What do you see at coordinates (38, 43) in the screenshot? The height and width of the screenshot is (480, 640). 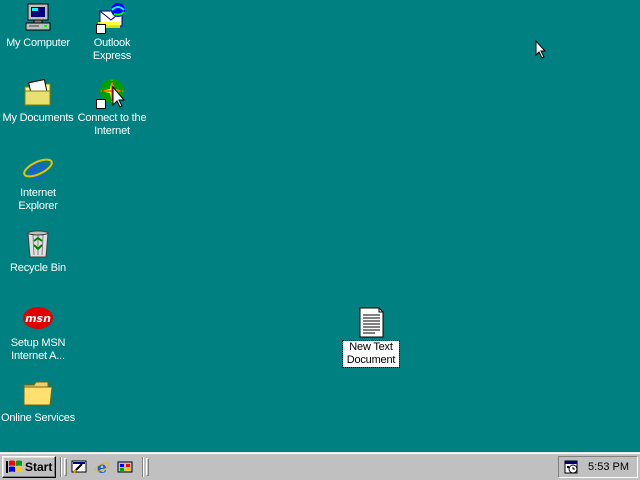 I see `desktop-icon-label: My Computer` at bounding box center [38, 43].